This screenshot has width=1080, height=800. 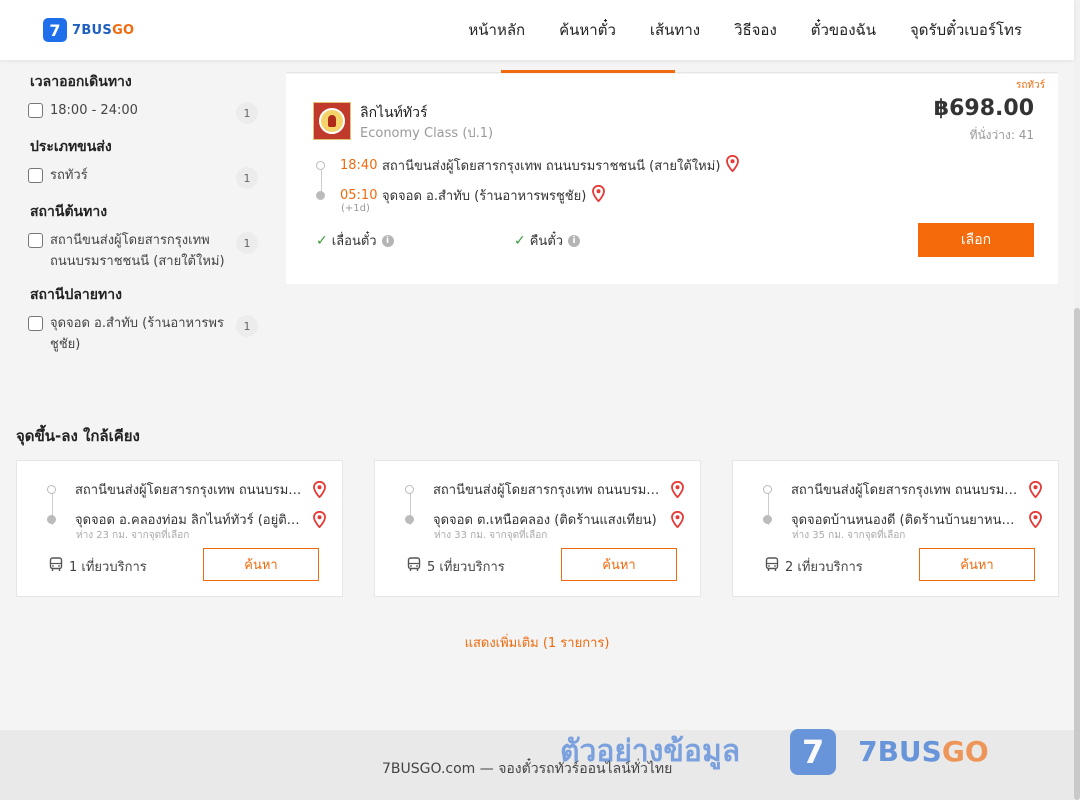 I want to click on nearby-trips-label: 1 เที่ยวบริการ, so click(x=108, y=567).